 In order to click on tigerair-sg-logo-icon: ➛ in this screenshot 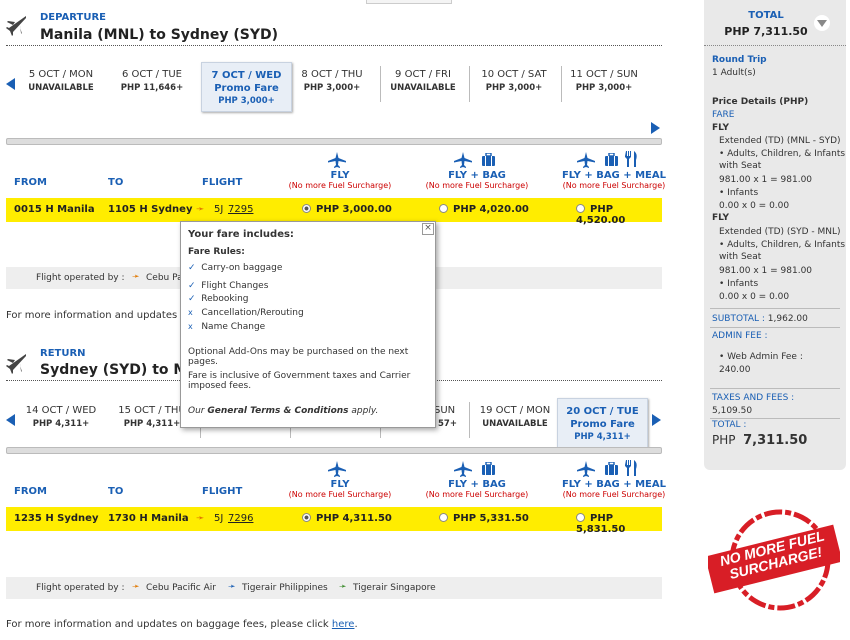, I will do `click(343, 587)`.